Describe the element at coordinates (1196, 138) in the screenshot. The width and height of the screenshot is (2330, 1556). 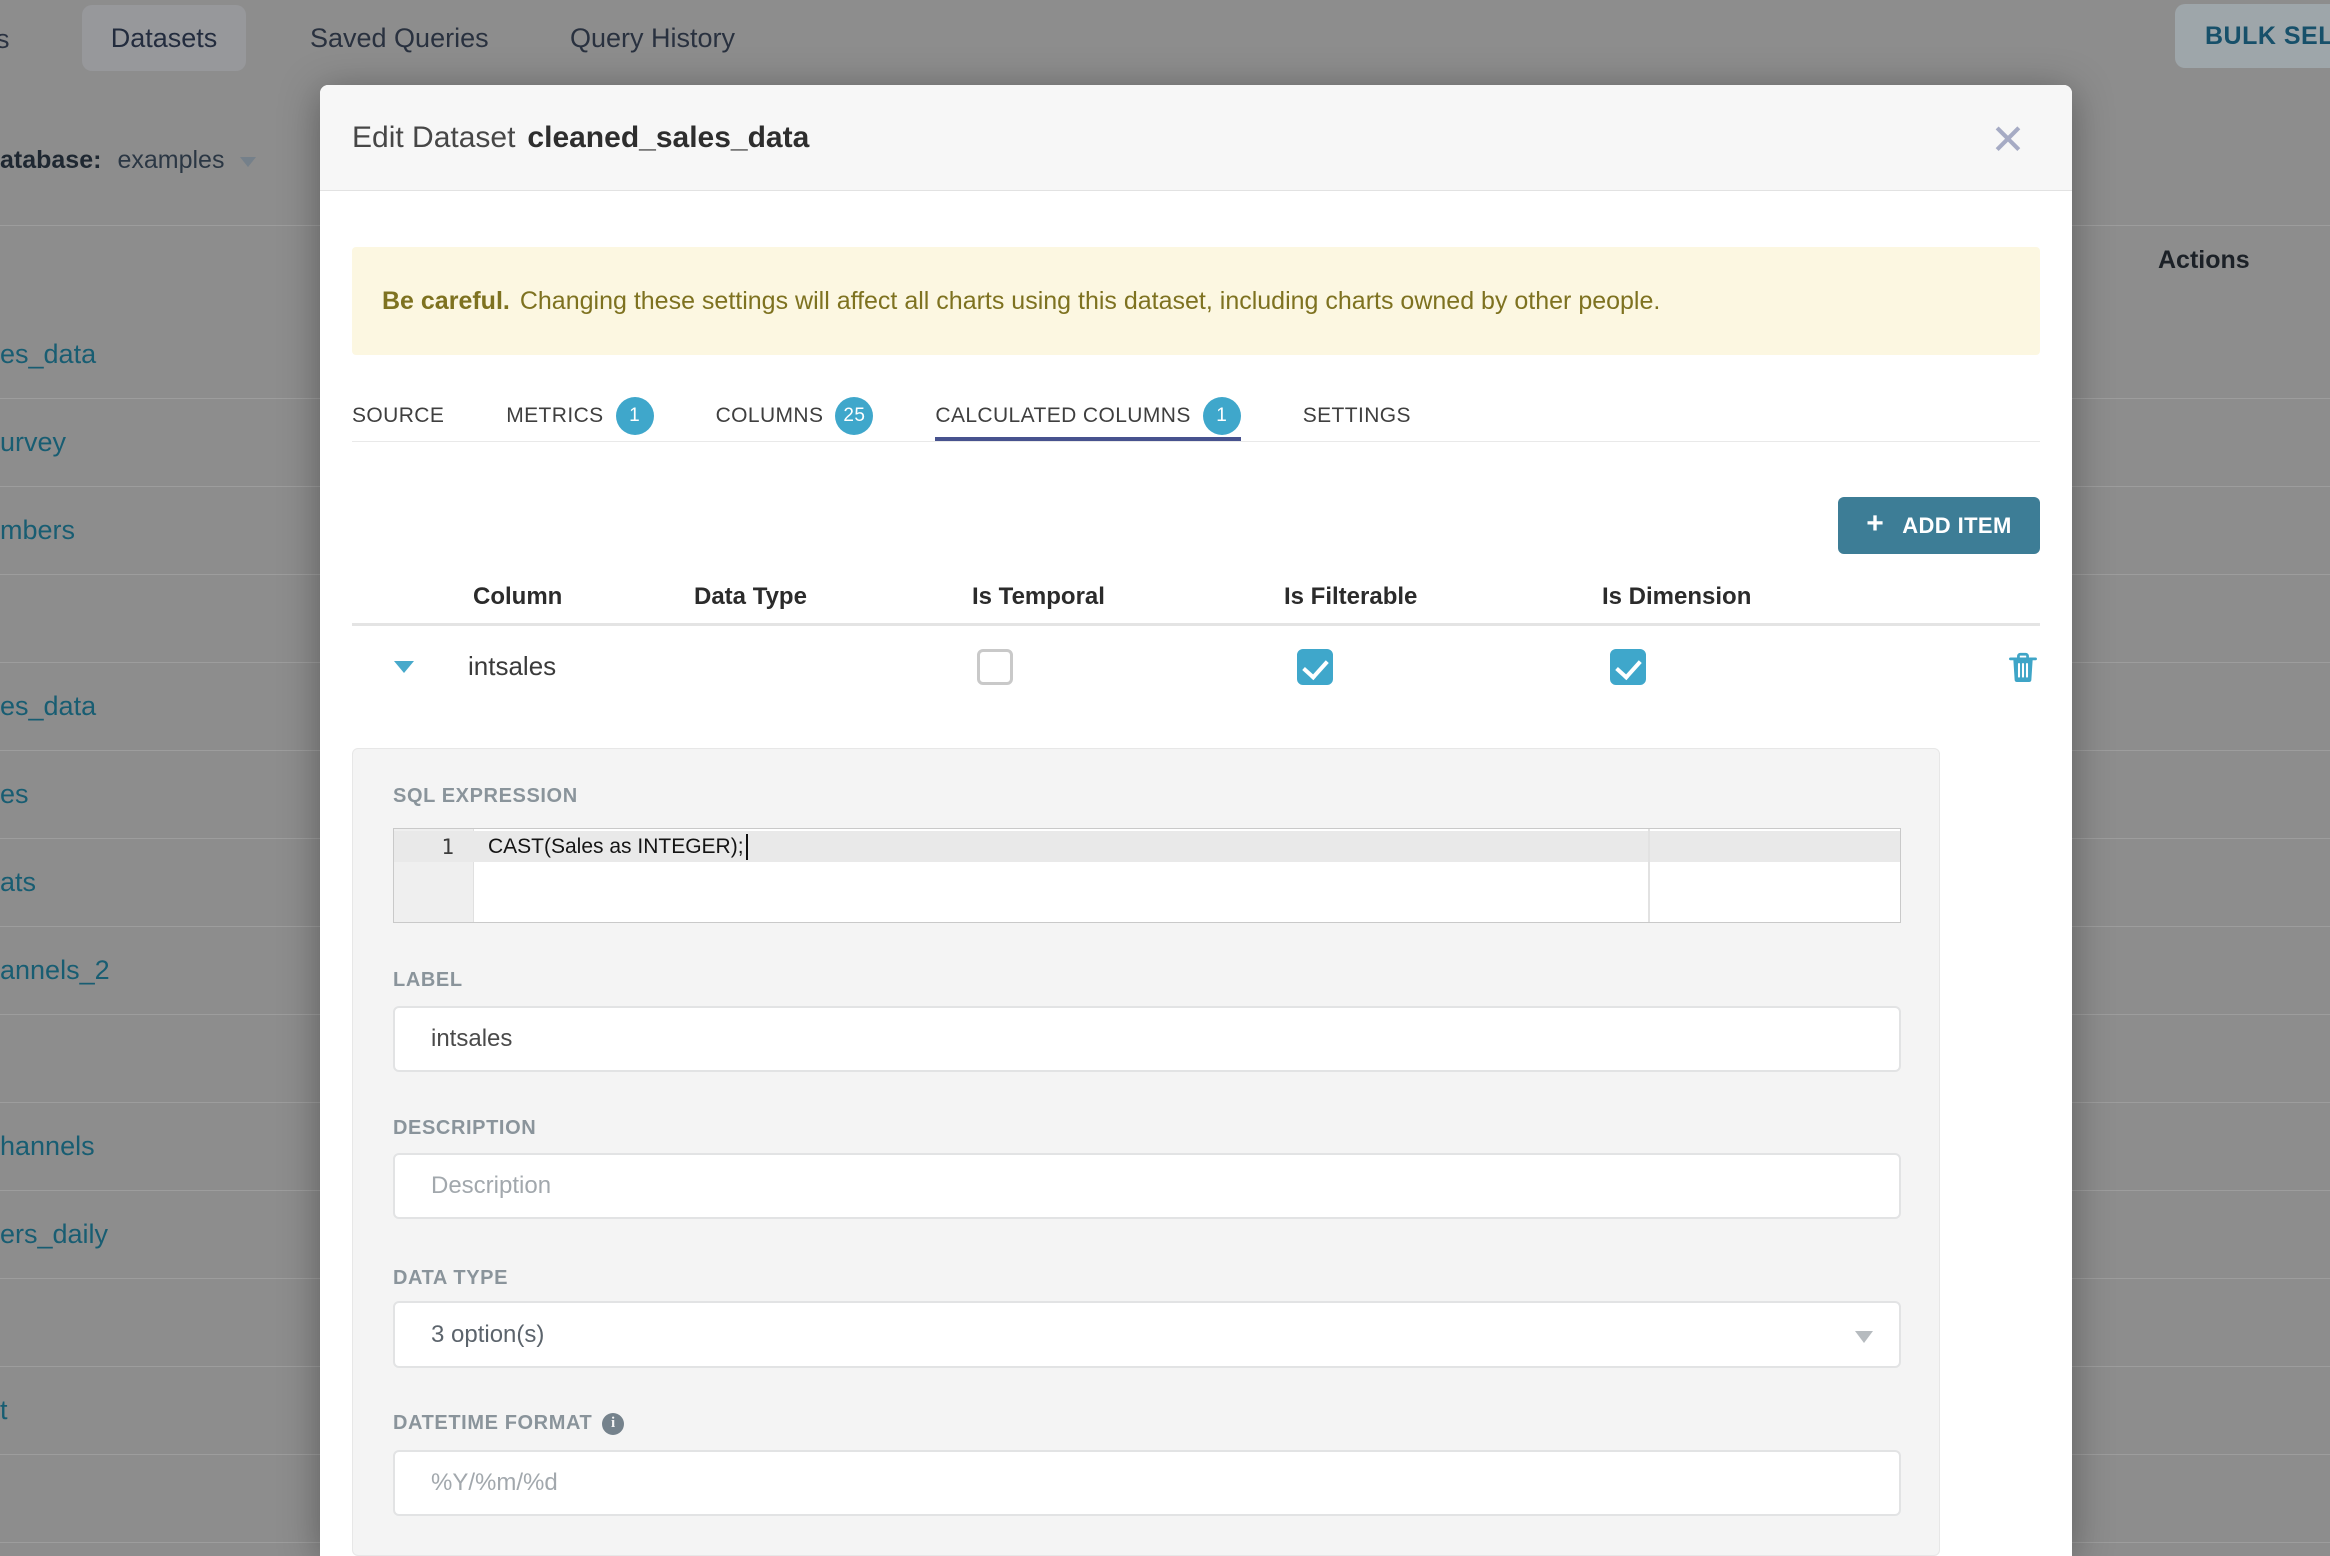
I see `modal-header: Edit Dataset cleaned_sales_data ✕` at that location.